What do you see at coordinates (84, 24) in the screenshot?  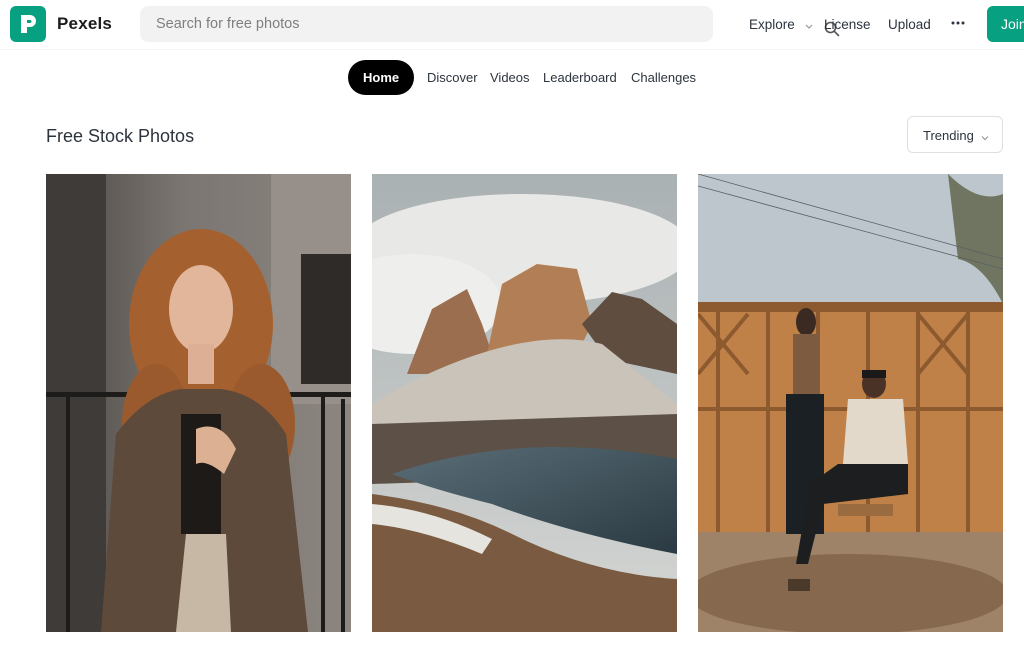 I see `brand-name: Pexels` at bounding box center [84, 24].